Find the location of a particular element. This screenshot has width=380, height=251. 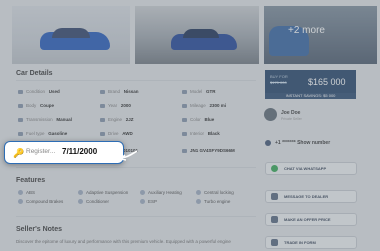

key-icon: 🔑 is located at coordinates (19, 153).